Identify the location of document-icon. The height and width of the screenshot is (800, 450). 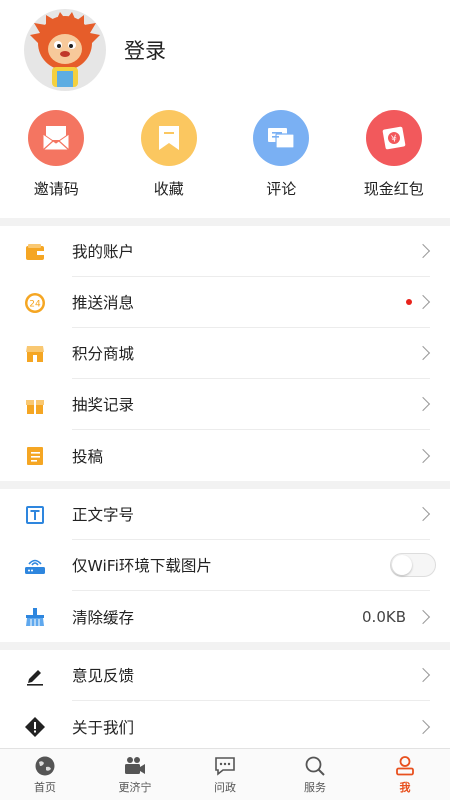
(36, 456).